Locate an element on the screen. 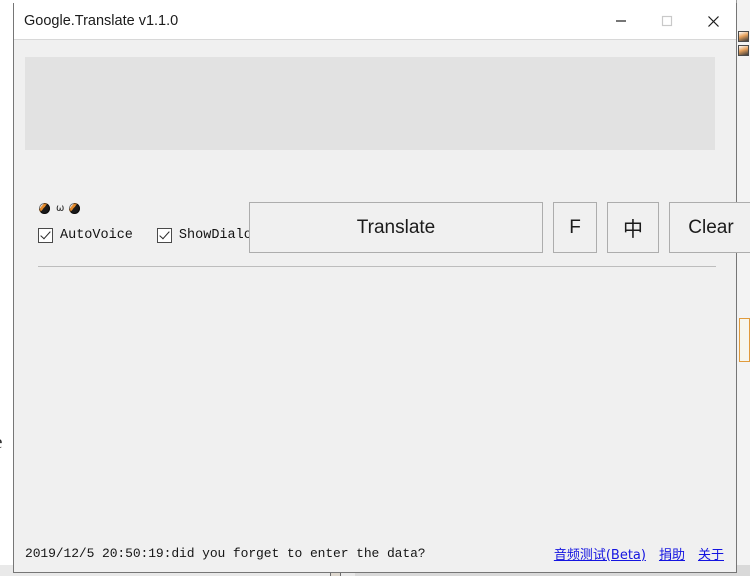  checkbox-autovoice-label: AutoVoice is located at coordinates (96, 235).